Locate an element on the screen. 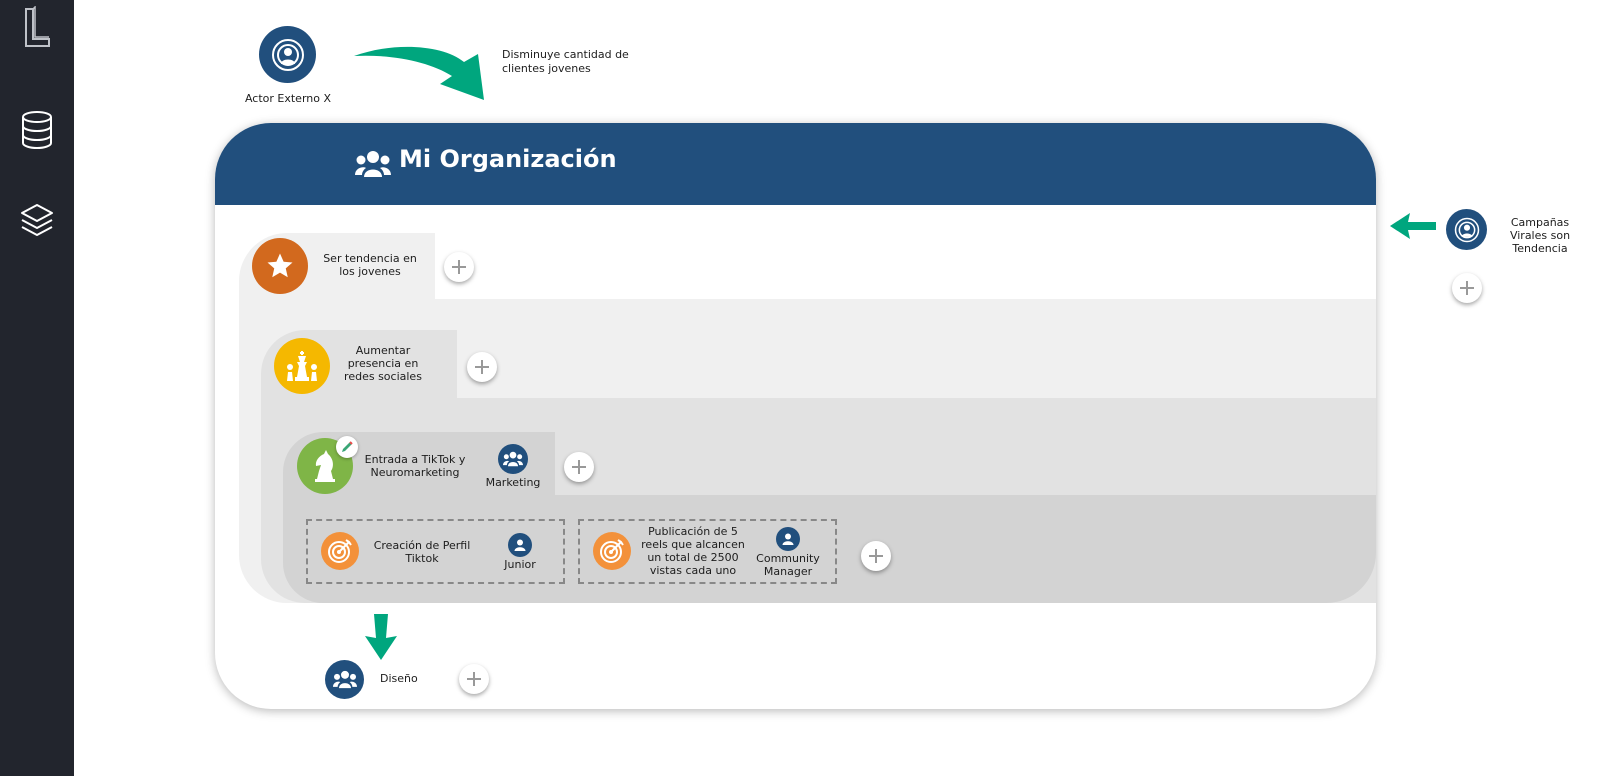 The width and height of the screenshot is (1617, 776). app-logo-icon is located at coordinates (37, 27).